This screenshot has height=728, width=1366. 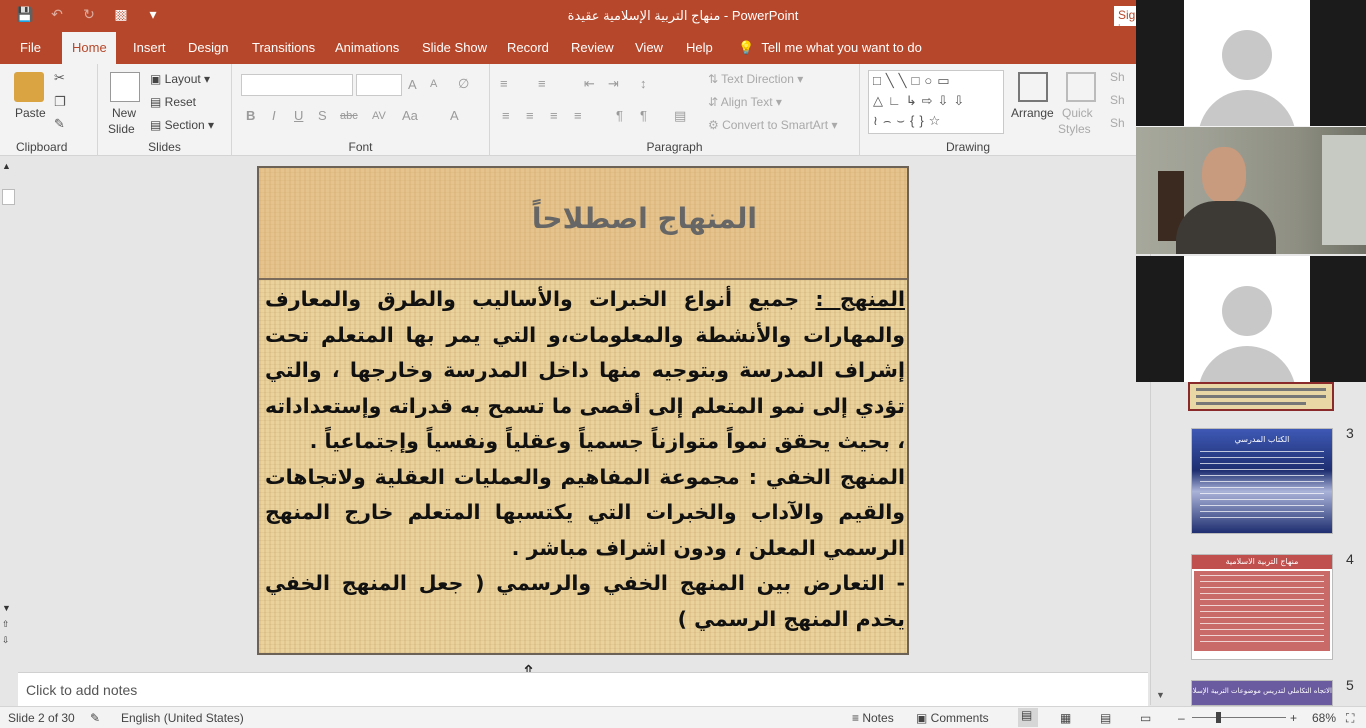 I want to click on text-direction-icon: ⇅, so click(x=715, y=79).